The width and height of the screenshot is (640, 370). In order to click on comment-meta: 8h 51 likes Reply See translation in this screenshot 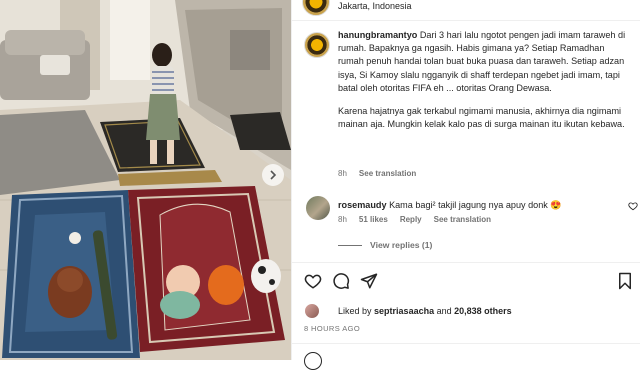, I will do `click(414, 219)`.